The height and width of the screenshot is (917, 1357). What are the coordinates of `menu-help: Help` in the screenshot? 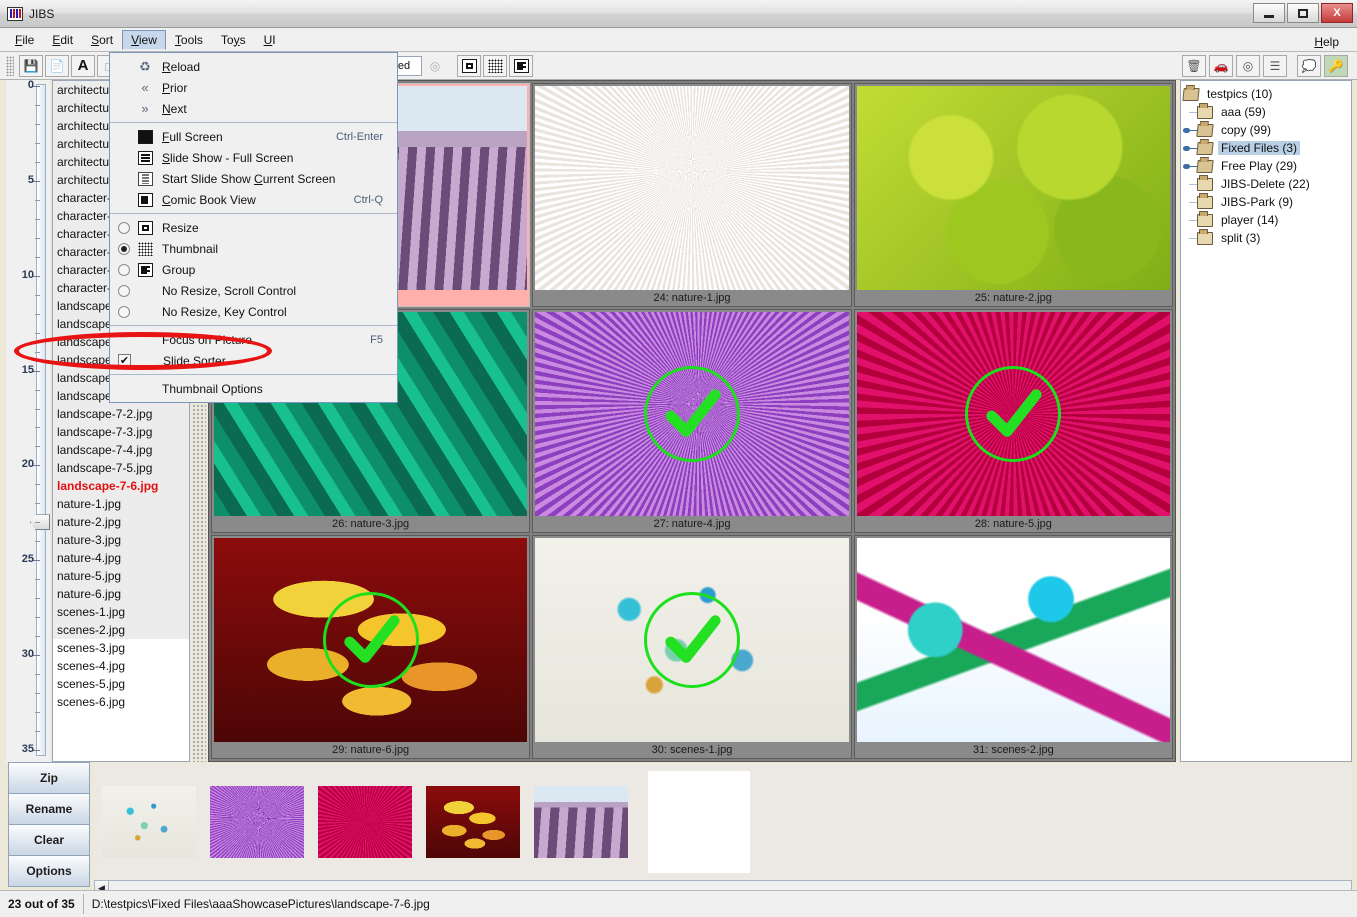 It's located at (1326, 42).